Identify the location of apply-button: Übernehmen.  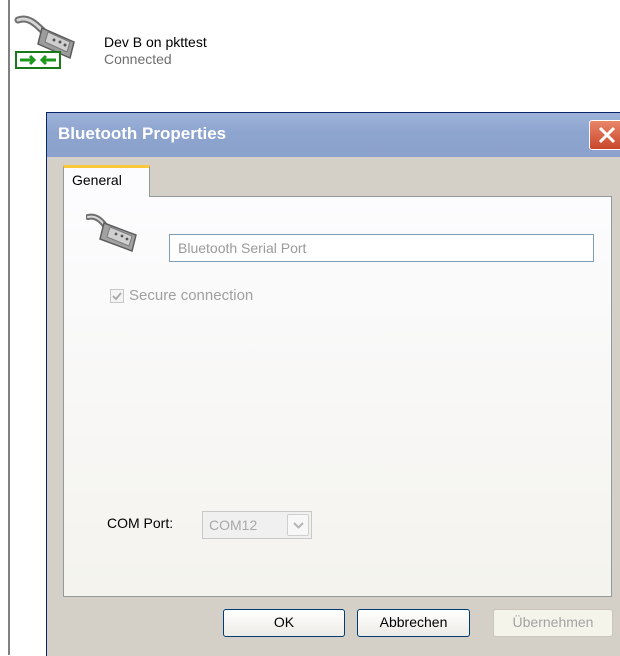
(553, 623).